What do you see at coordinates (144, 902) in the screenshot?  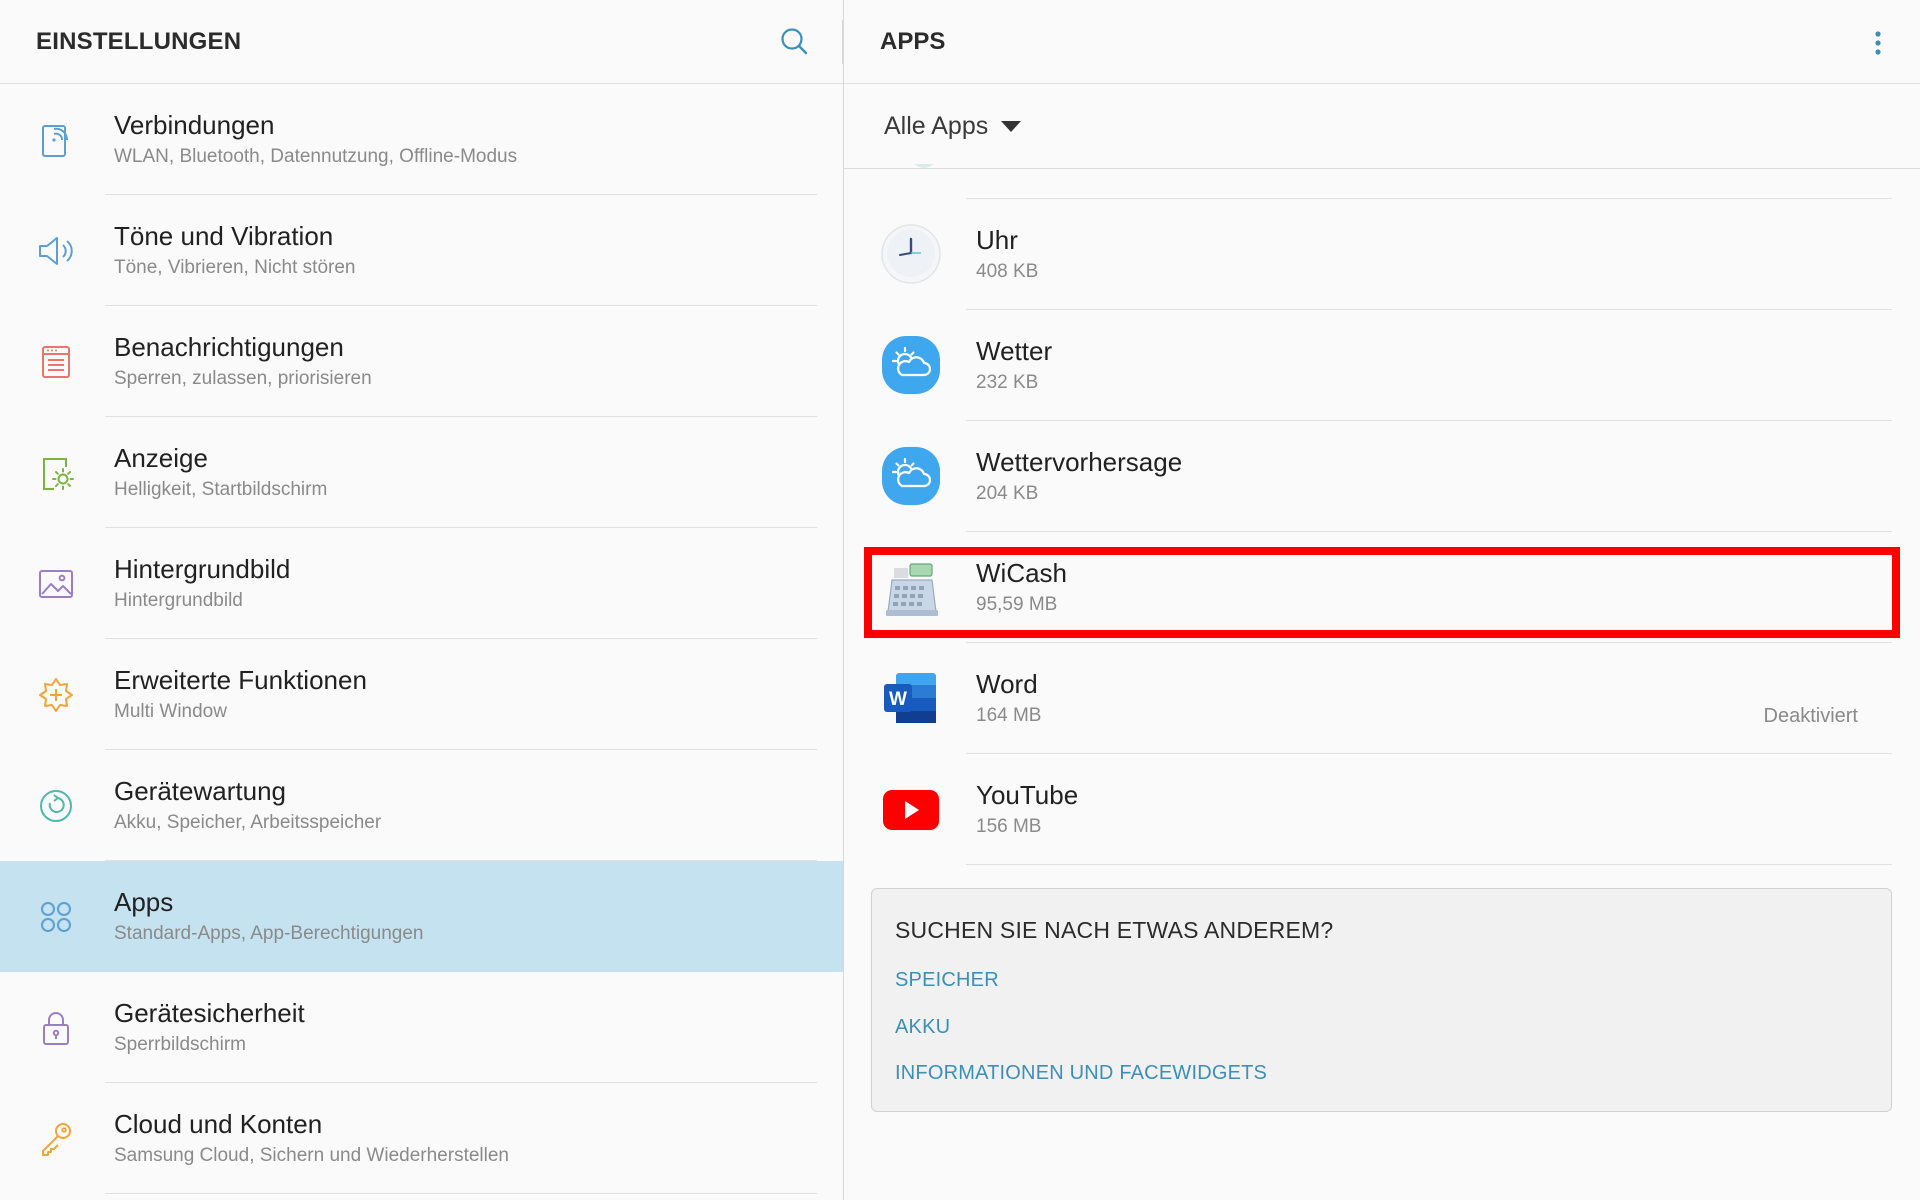 I see `sidebar-item-title: Apps` at bounding box center [144, 902].